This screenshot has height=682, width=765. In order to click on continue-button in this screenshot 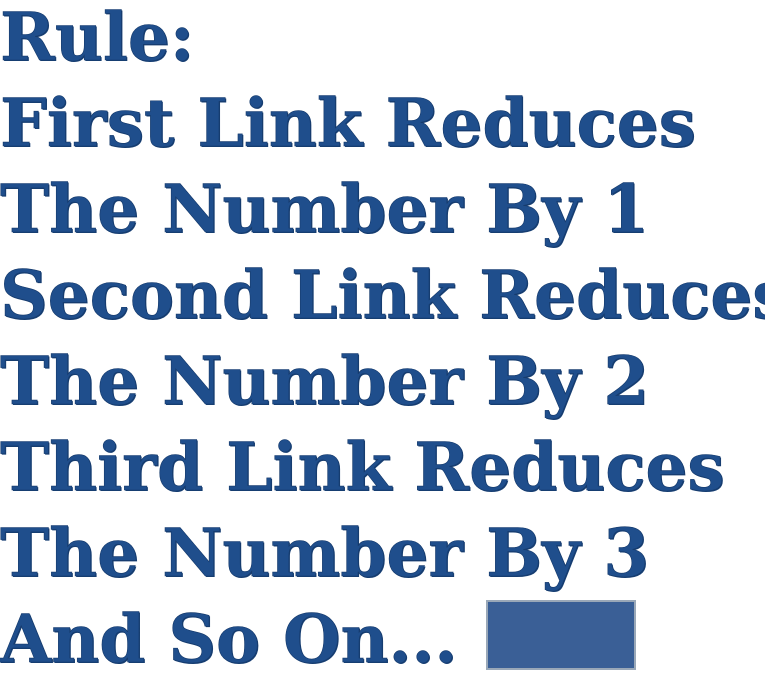, I will do `click(561, 635)`.